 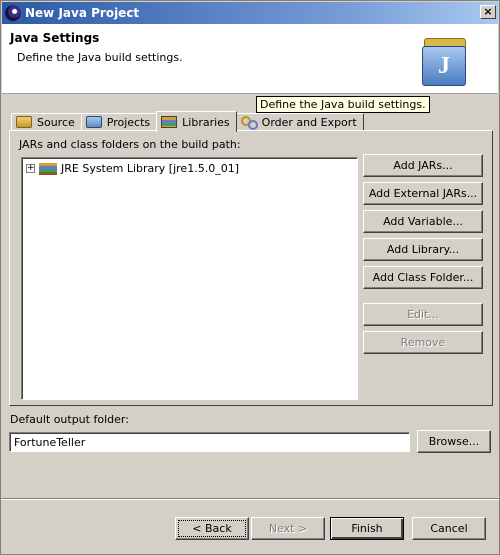 What do you see at coordinates (449, 528) in the screenshot?
I see `cancel-button: Cancel` at bounding box center [449, 528].